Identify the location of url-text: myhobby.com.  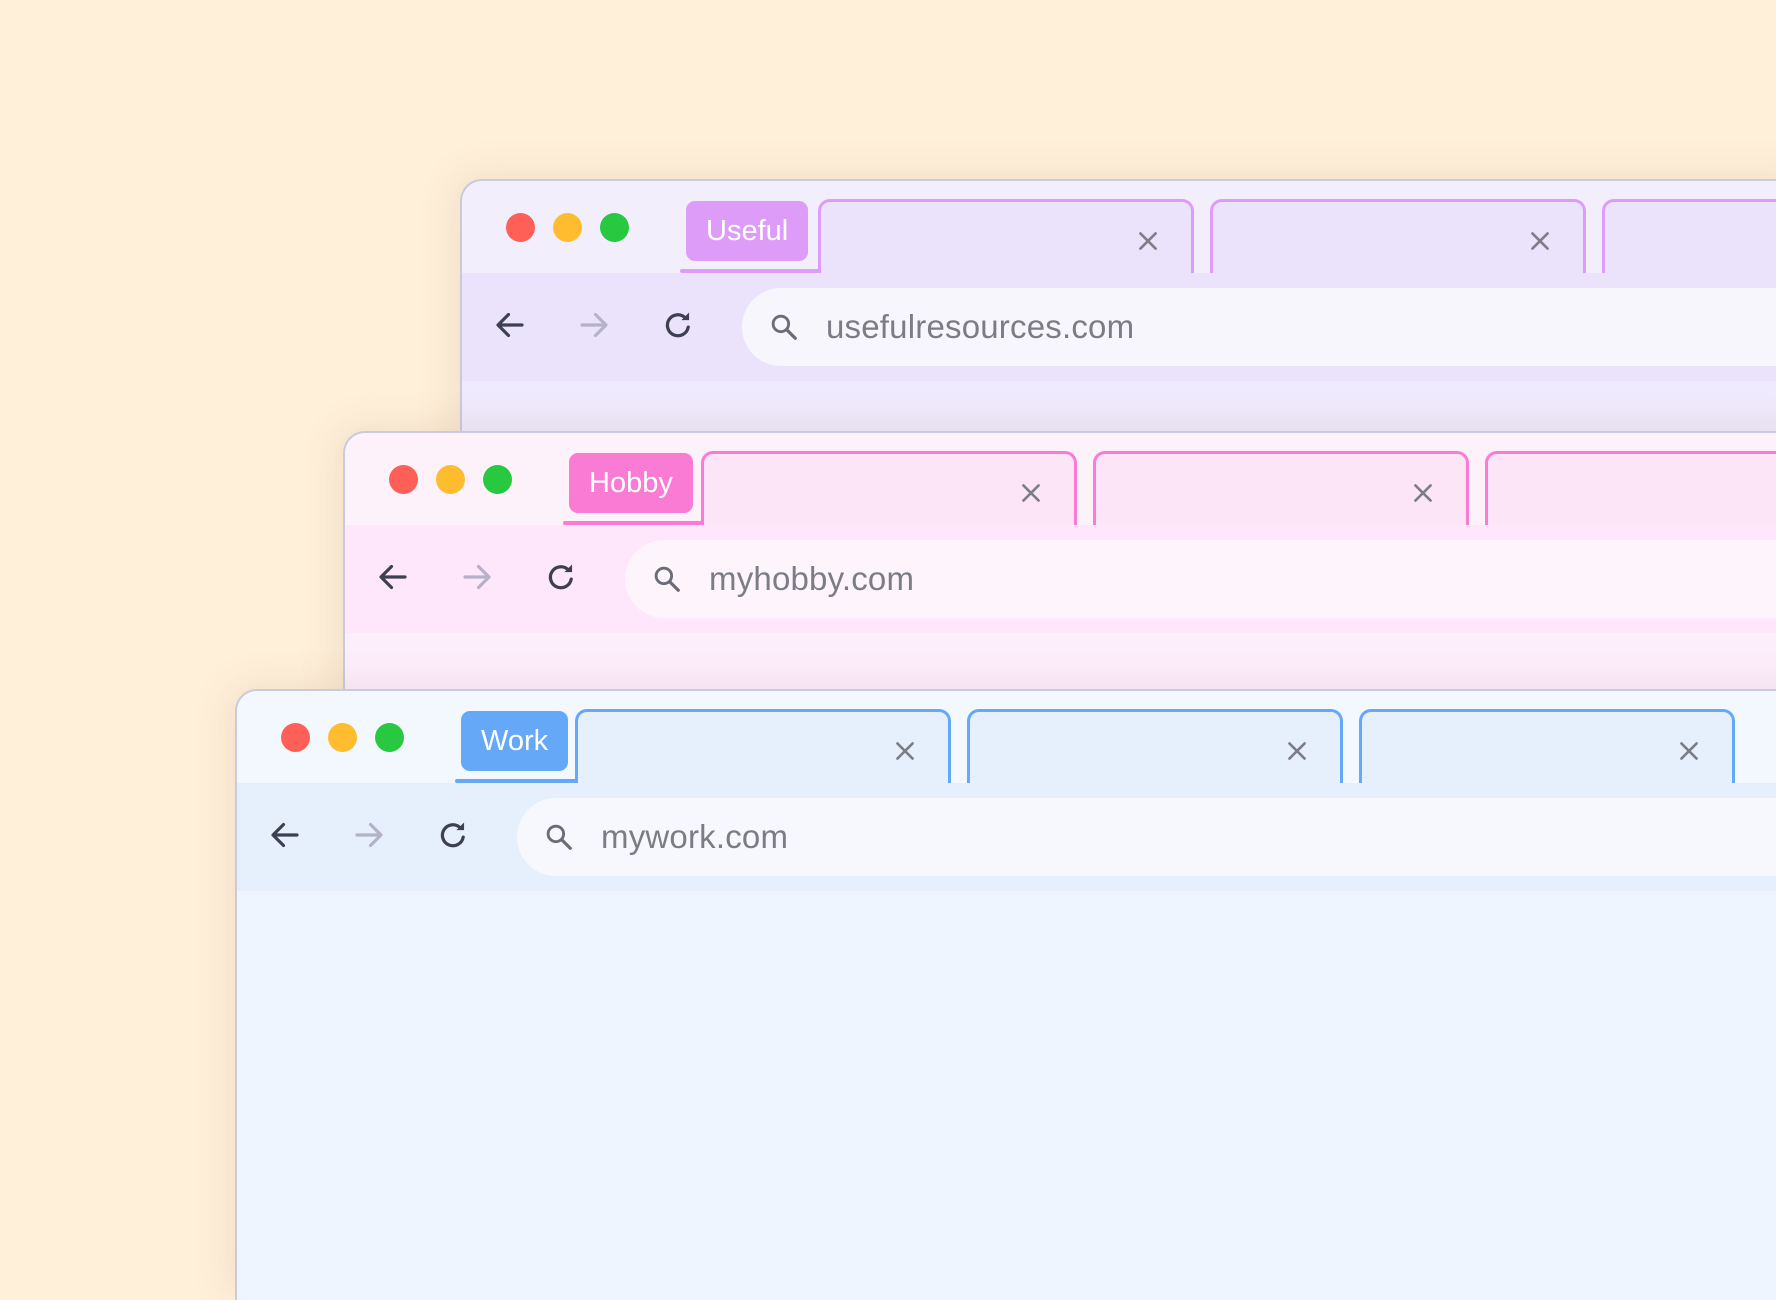
(811, 579).